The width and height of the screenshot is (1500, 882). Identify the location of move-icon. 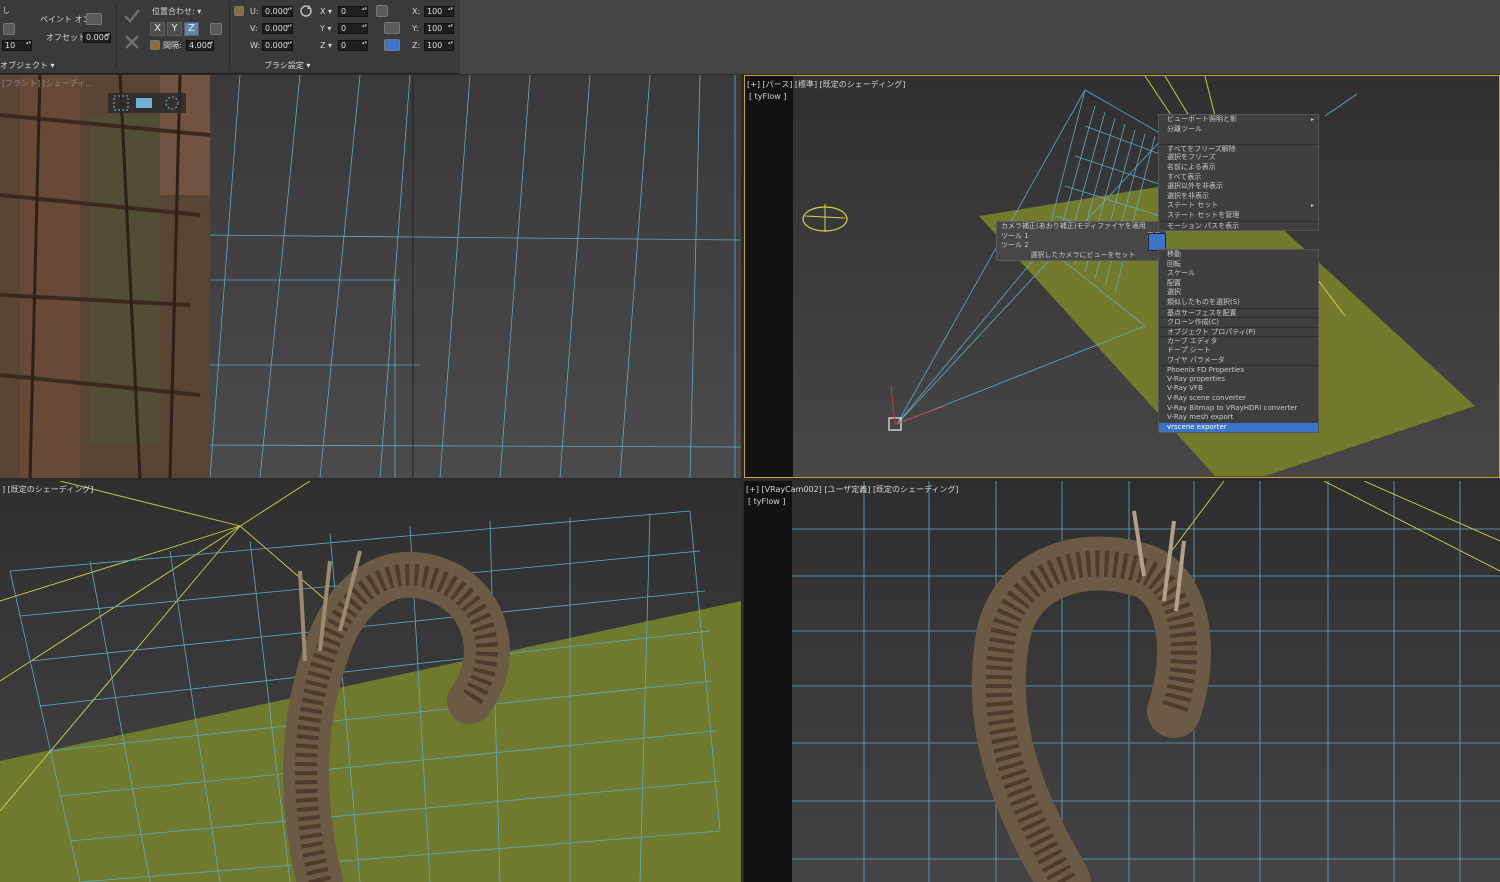
(382, 11).